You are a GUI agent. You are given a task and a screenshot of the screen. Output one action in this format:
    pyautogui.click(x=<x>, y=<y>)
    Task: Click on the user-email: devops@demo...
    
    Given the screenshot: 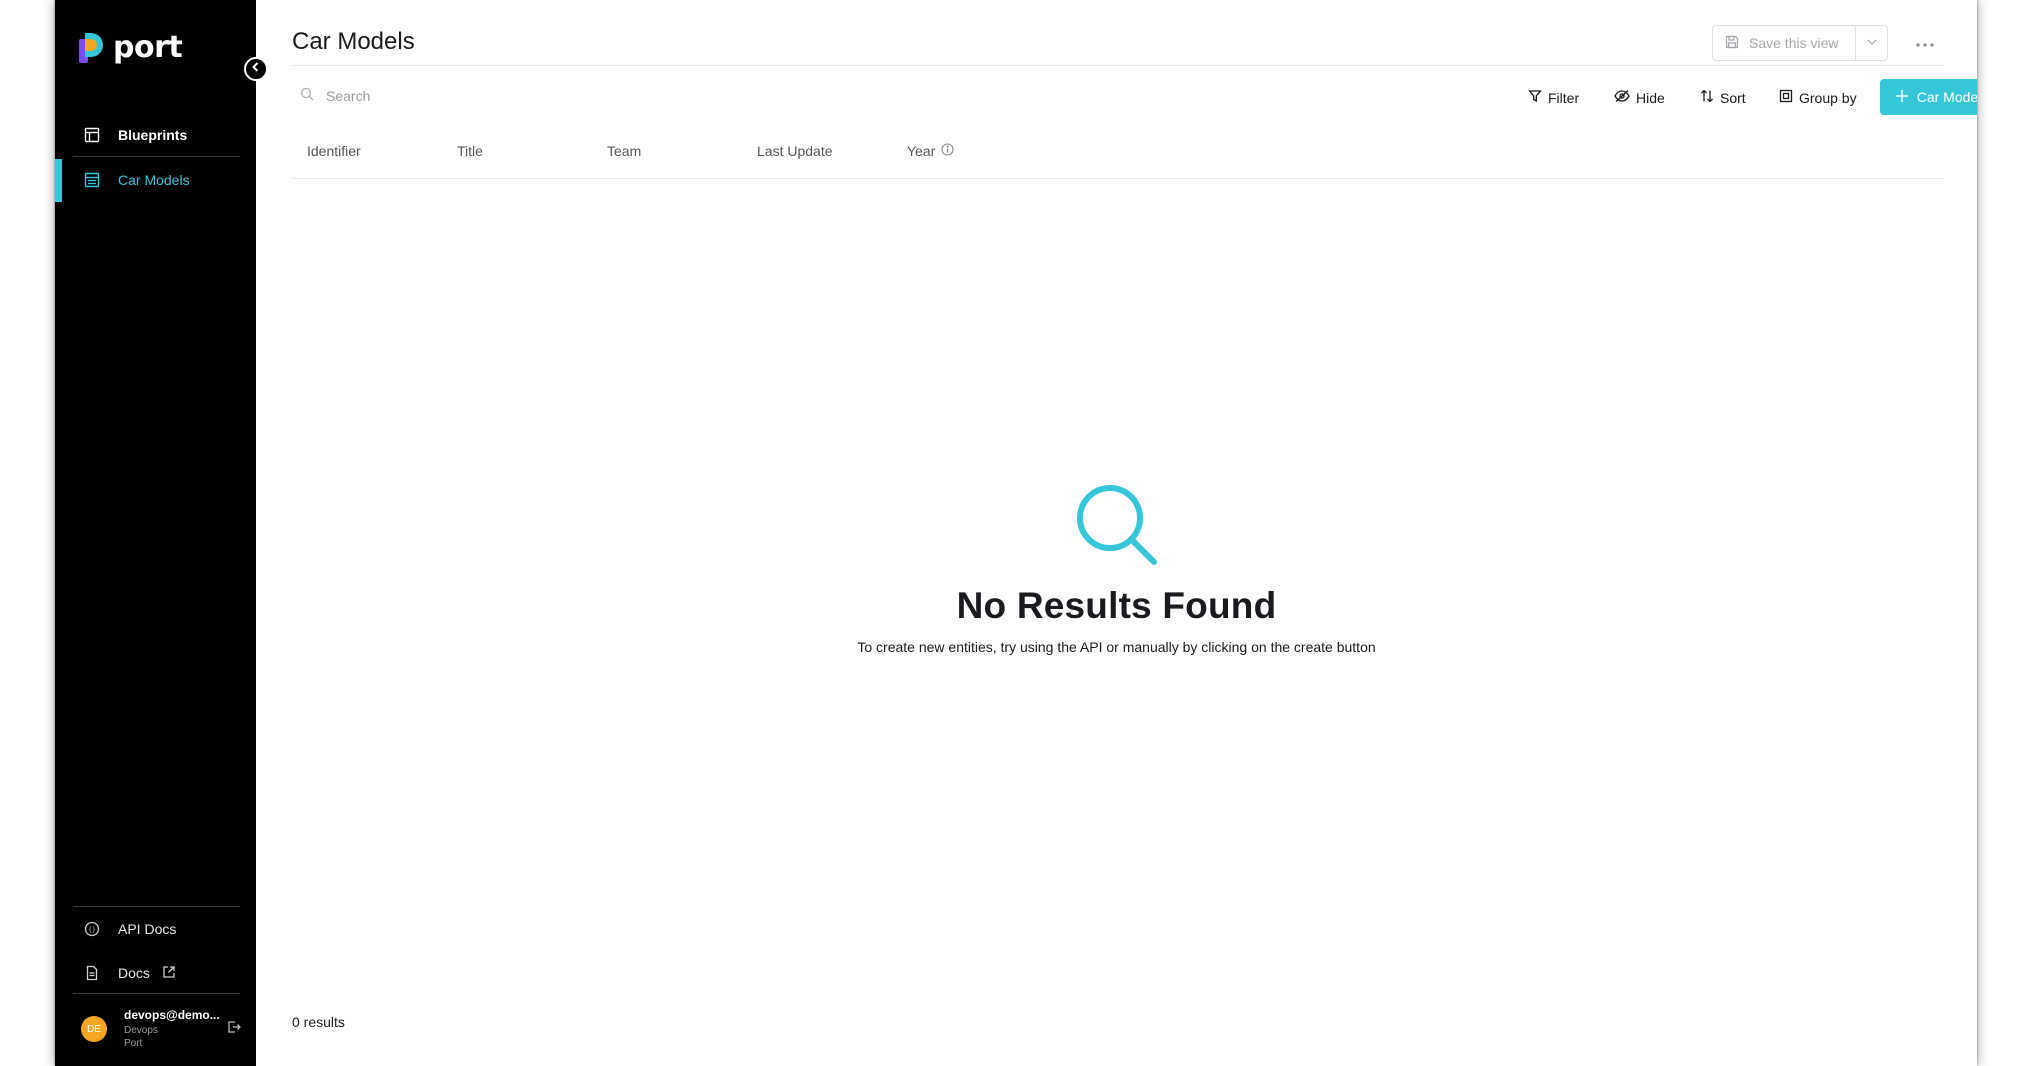 What is the action you would take?
    pyautogui.click(x=172, y=1015)
    